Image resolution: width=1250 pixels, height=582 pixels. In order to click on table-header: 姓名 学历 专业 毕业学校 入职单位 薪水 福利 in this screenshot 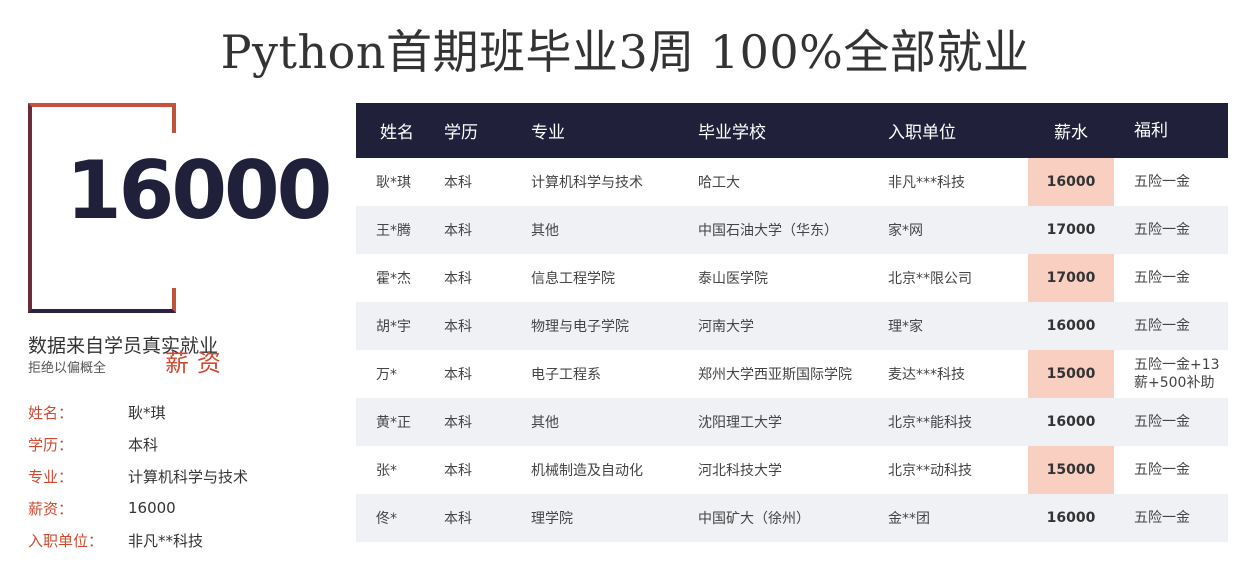, I will do `click(792, 130)`.